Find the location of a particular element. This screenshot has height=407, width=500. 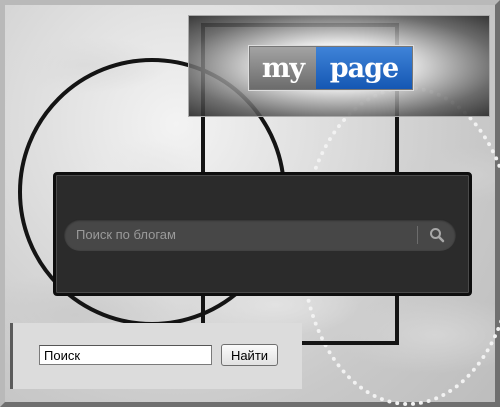

blog-search-placeholder: Поиск по блогам is located at coordinates (126, 234).